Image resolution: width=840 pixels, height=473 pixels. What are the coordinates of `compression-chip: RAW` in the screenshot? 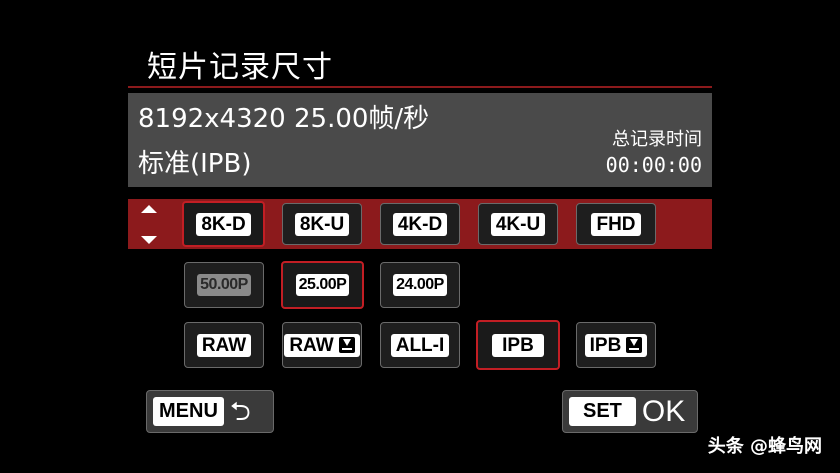 It's located at (322, 345).